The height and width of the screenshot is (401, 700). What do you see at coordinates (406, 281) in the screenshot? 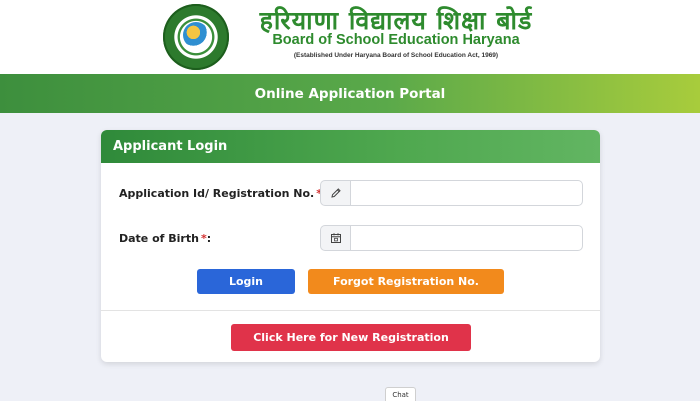
I see `forgot-registration-button: Forgot Registration No.` at bounding box center [406, 281].